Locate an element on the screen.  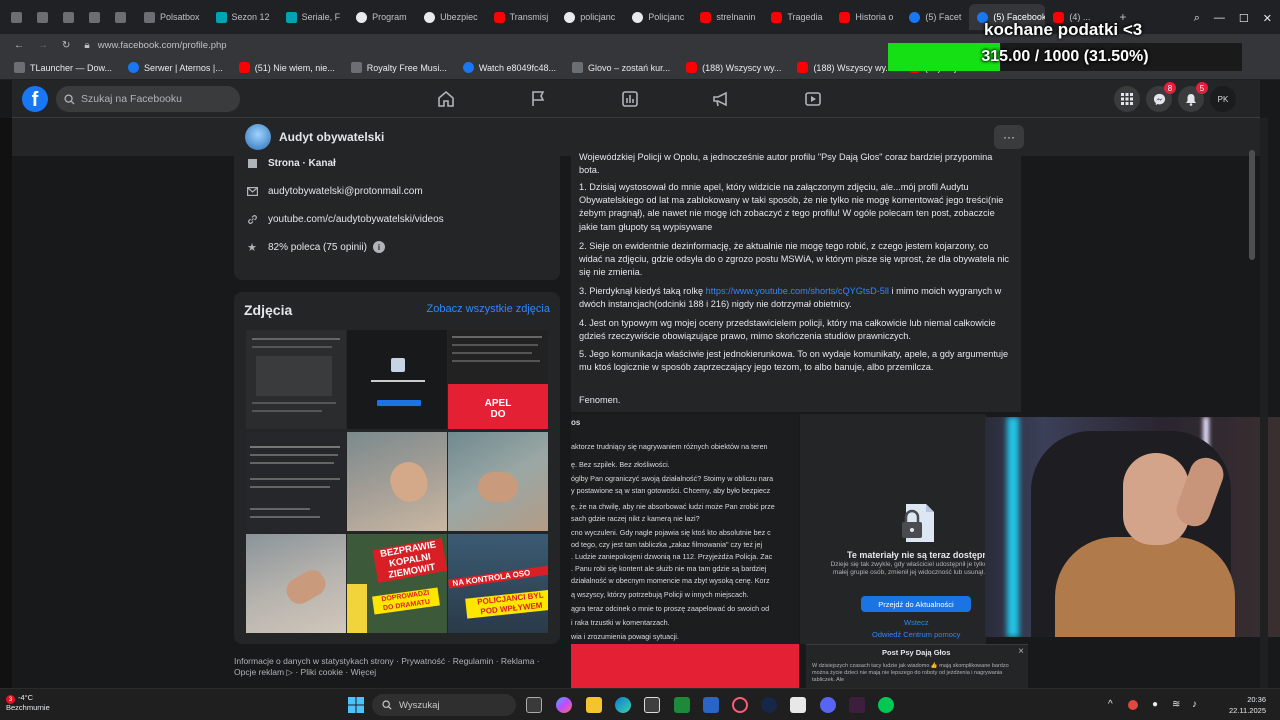
edge-icon is located at coordinates (623, 705).